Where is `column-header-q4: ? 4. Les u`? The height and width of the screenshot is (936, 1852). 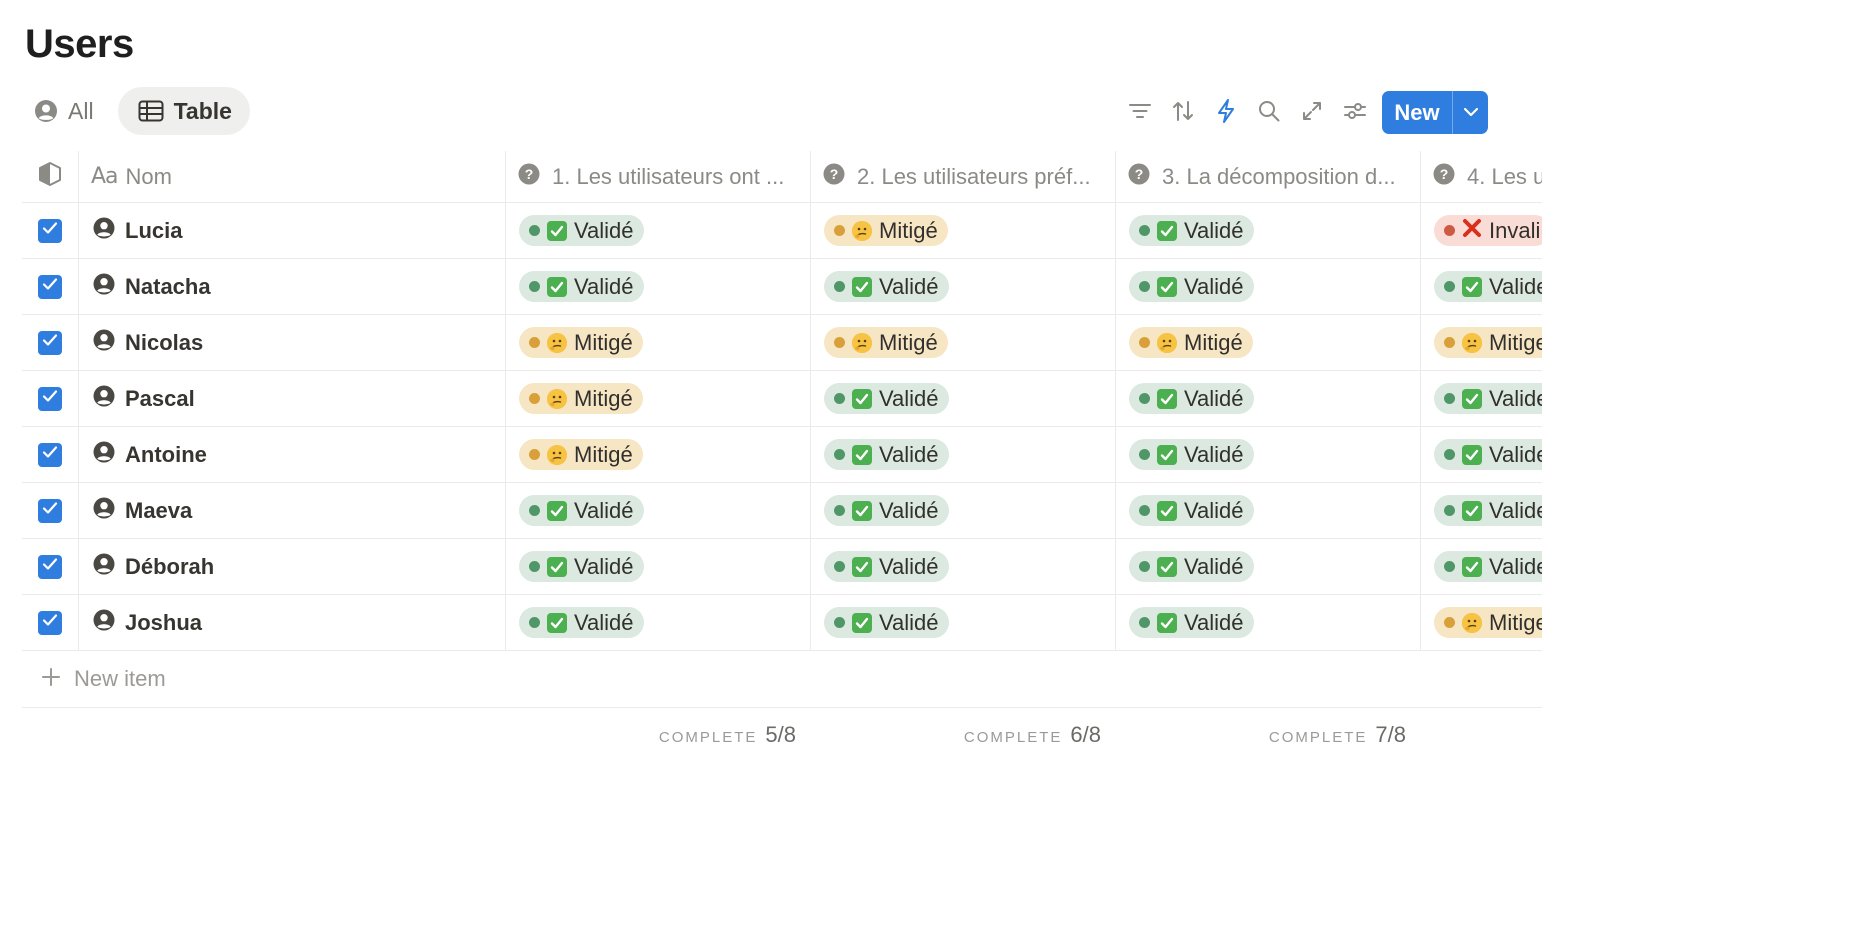
column-header-q4: ? 4. Les u is located at coordinates (1481, 176).